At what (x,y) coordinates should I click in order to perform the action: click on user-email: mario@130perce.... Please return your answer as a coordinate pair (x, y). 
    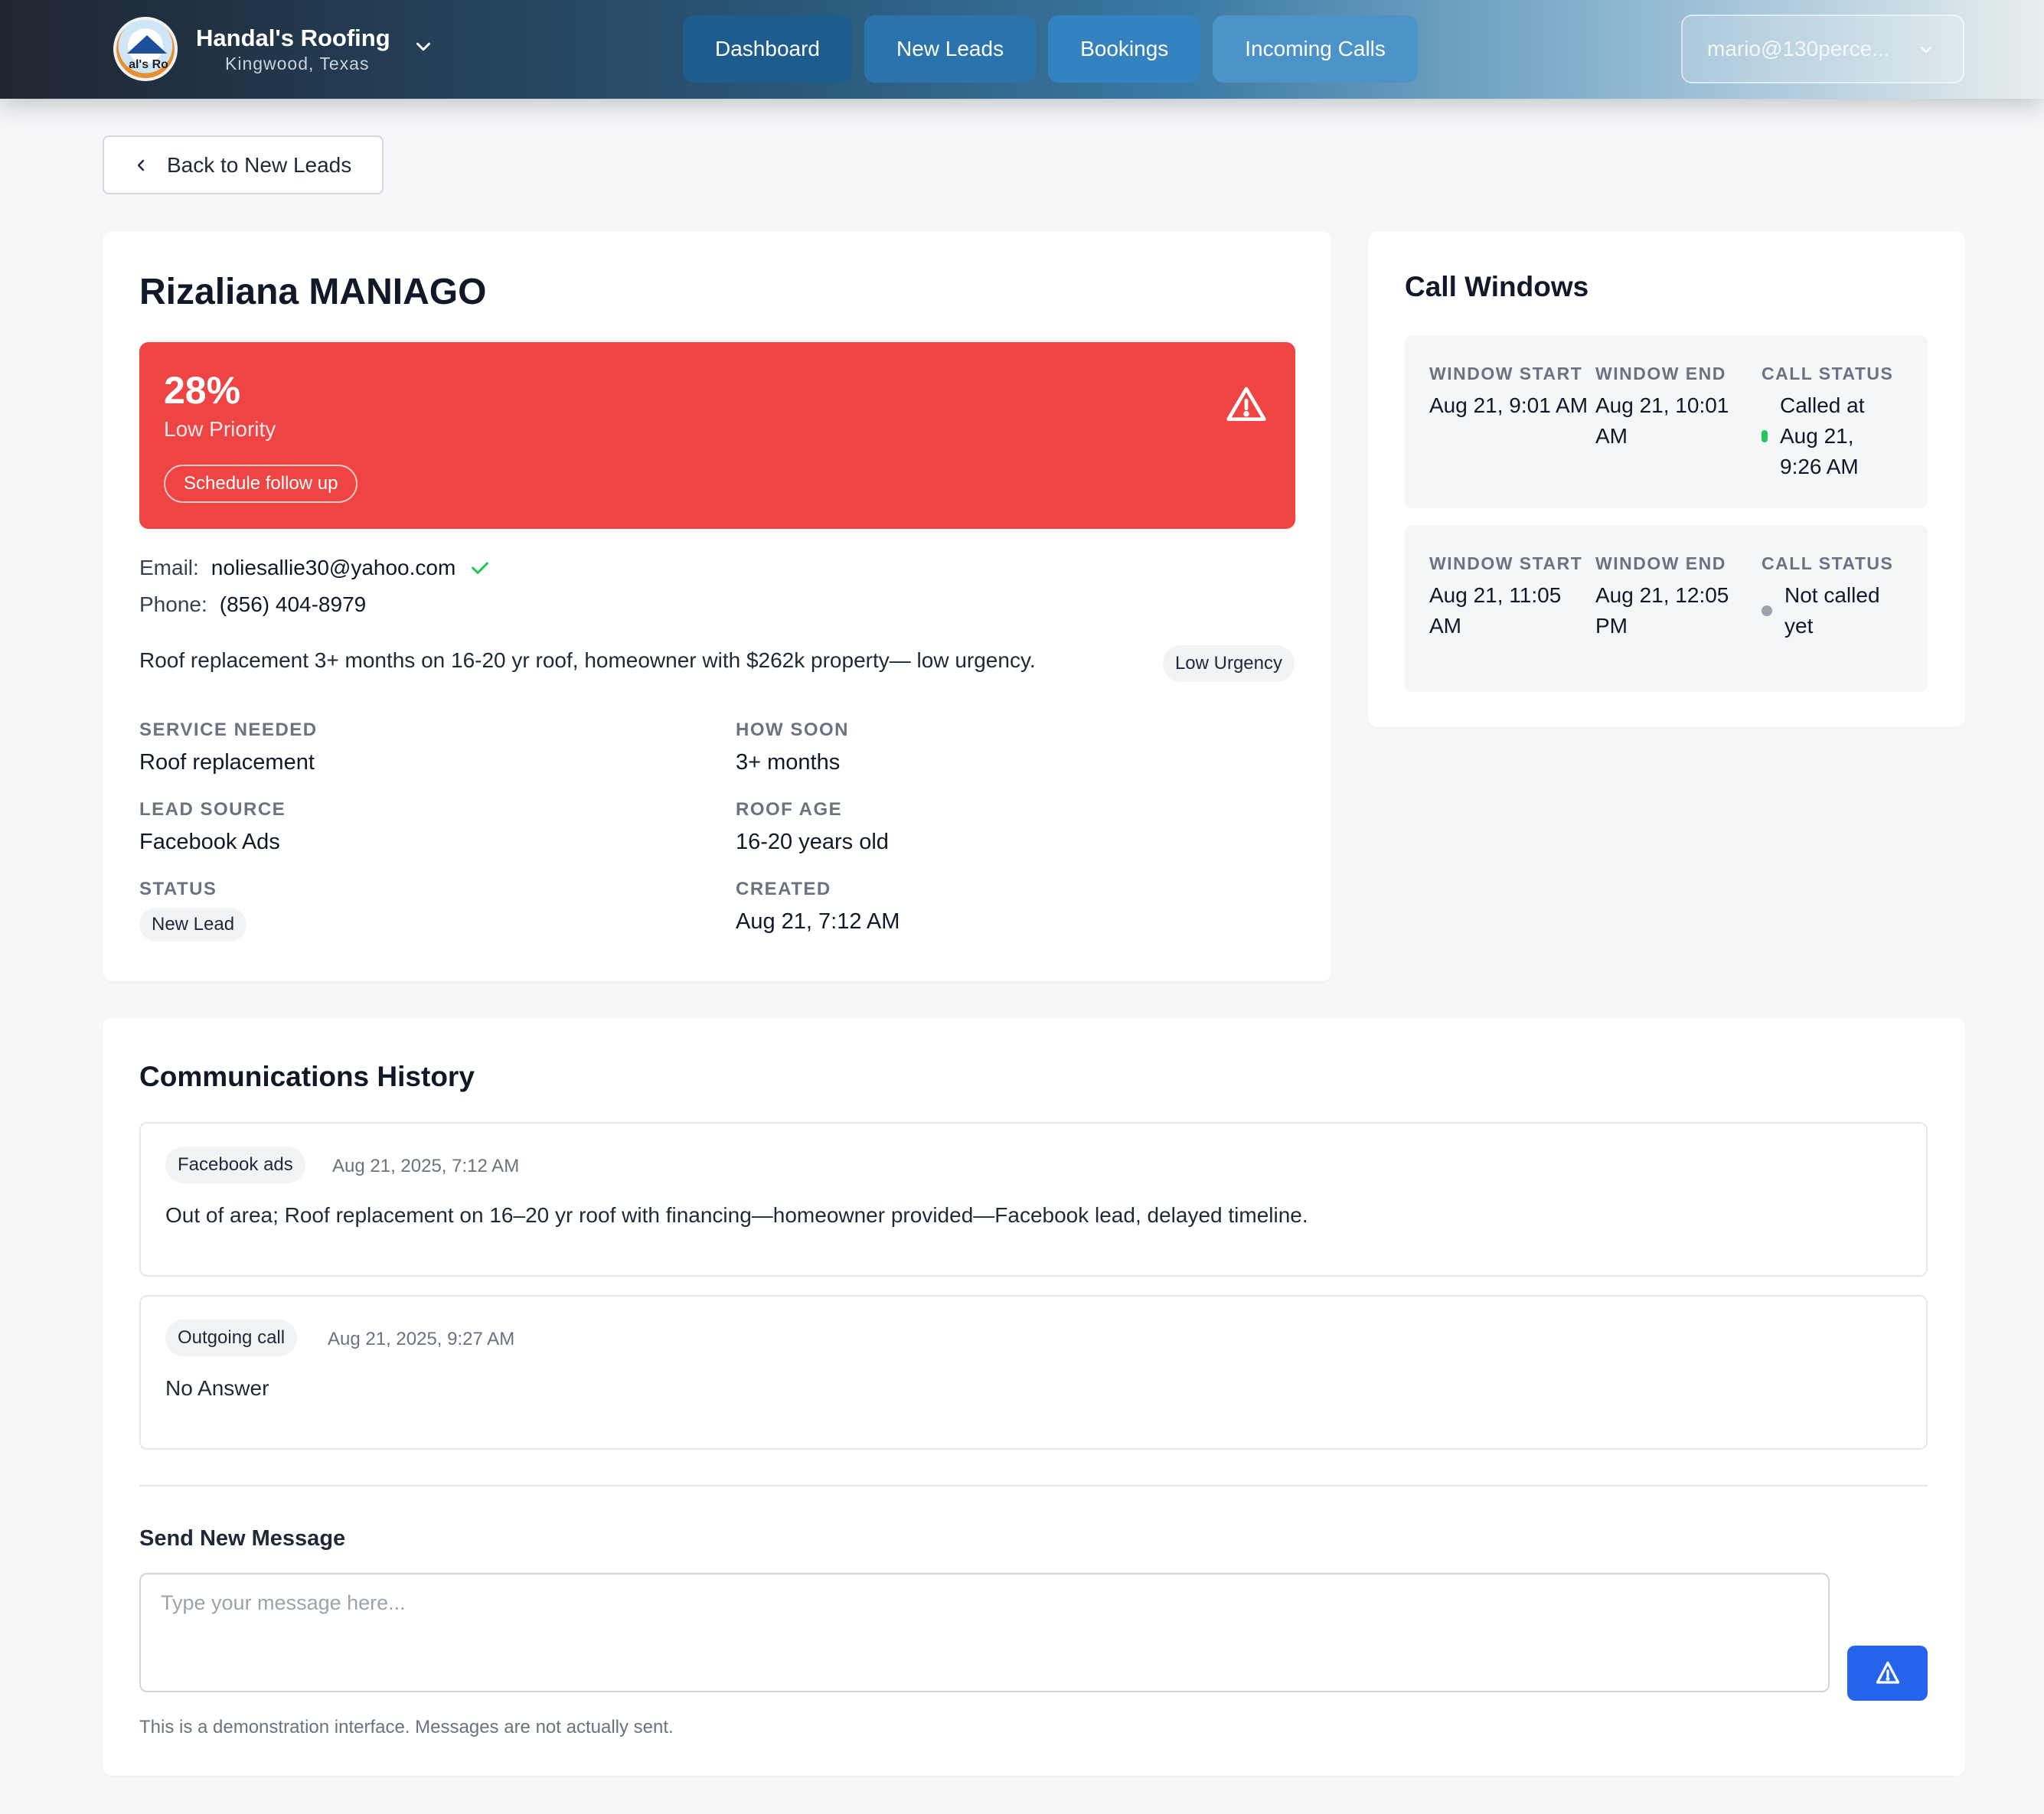
    Looking at the image, I should click on (1798, 48).